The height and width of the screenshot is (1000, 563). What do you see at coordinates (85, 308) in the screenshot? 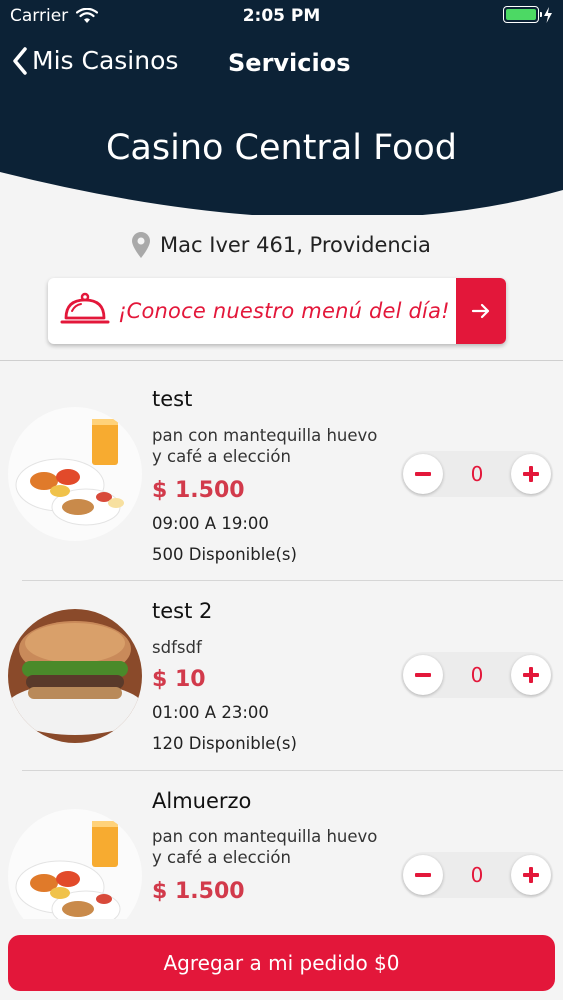
I see `cloche-icon` at bounding box center [85, 308].